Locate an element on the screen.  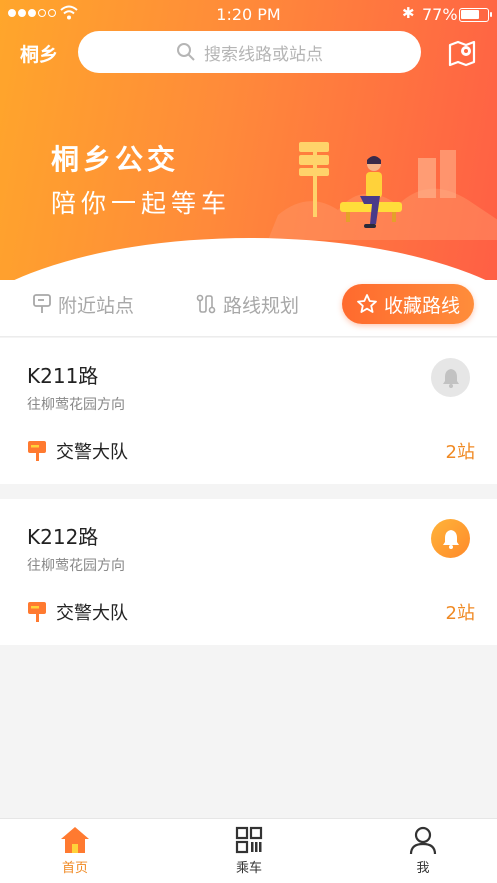
status-bar: 1:20 PM ✱ 77% is located at coordinates (248, 15).